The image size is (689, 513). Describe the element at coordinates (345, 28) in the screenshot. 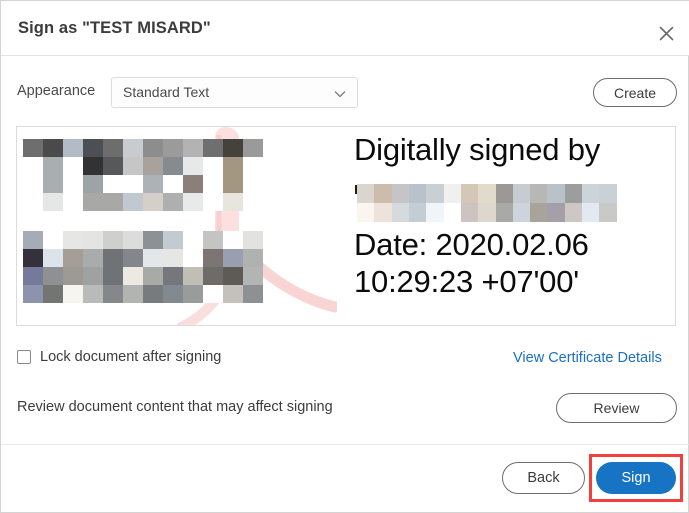

I see `dialog-titlebar: Sign as "TEST MISARD"` at that location.